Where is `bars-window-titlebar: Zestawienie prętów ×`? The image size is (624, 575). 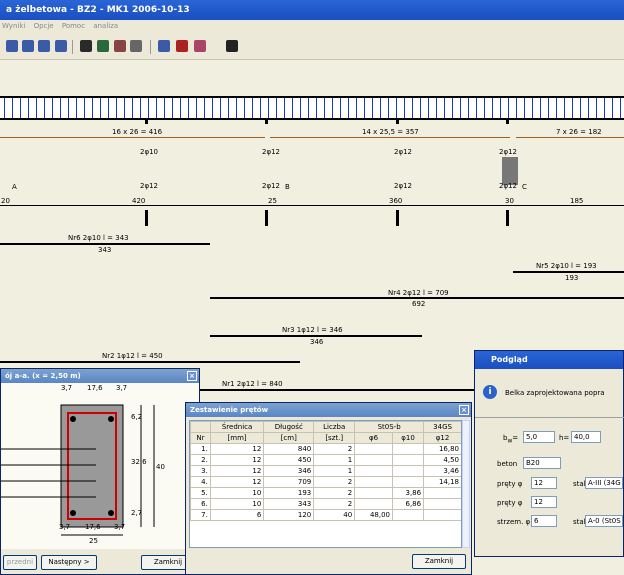 bars-window-titlebar: Zestawienie prętów × is located at coordinates (328, 410).